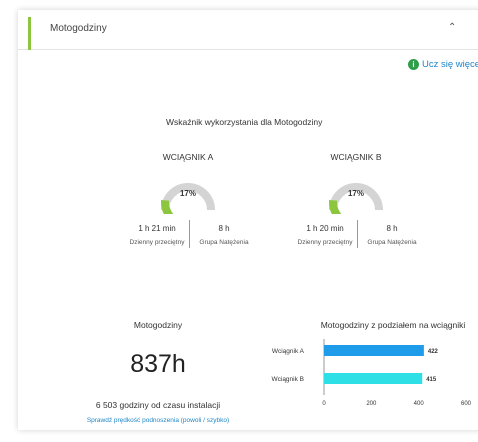  I want to click on learn-more-label: Ucz się więcej, so click(450, 64).